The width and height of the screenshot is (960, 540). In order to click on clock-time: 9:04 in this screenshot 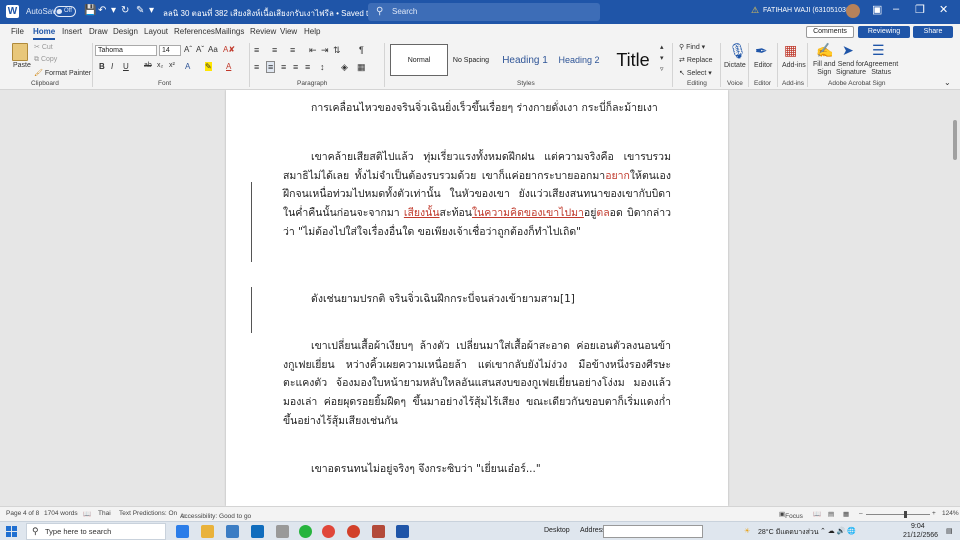, I will do `click(918, 526)`.